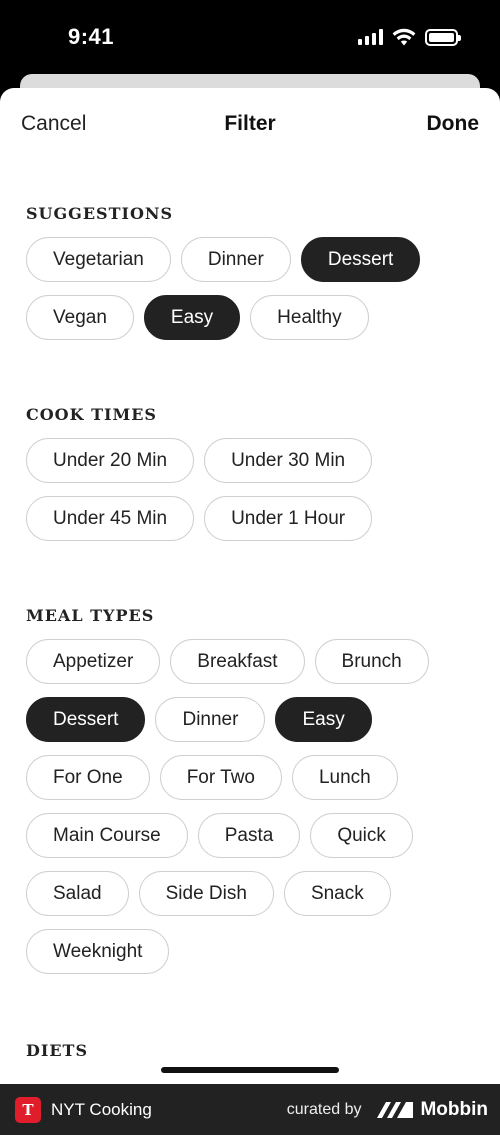 This screenshot has width=500, height=1135. Describe the element at coordinates (80, 317) in the screenshot. I see `filter-chip-vegan: Vegan` at that location.